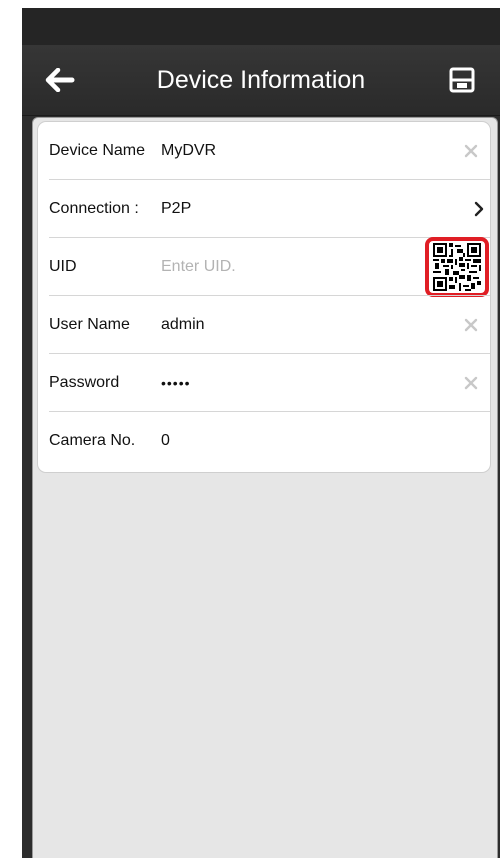 Image resolution: width=500 pixels, height=858 pixels. What do you see at coordinates (165, 441) in the screenshot?
I see `camera-no-field: 0` at bounding box center [165, 441].